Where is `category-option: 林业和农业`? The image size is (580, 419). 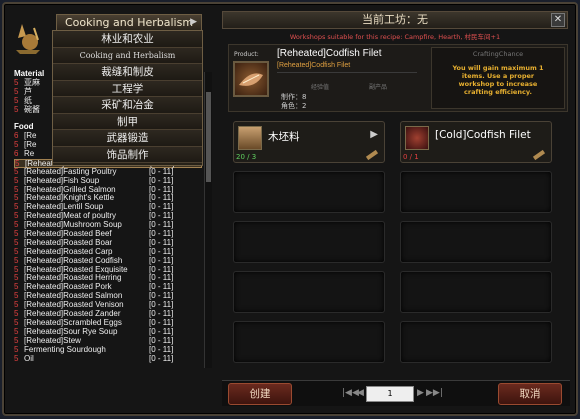
category-option: 林业和农业 is located at coordinates (127, 39).